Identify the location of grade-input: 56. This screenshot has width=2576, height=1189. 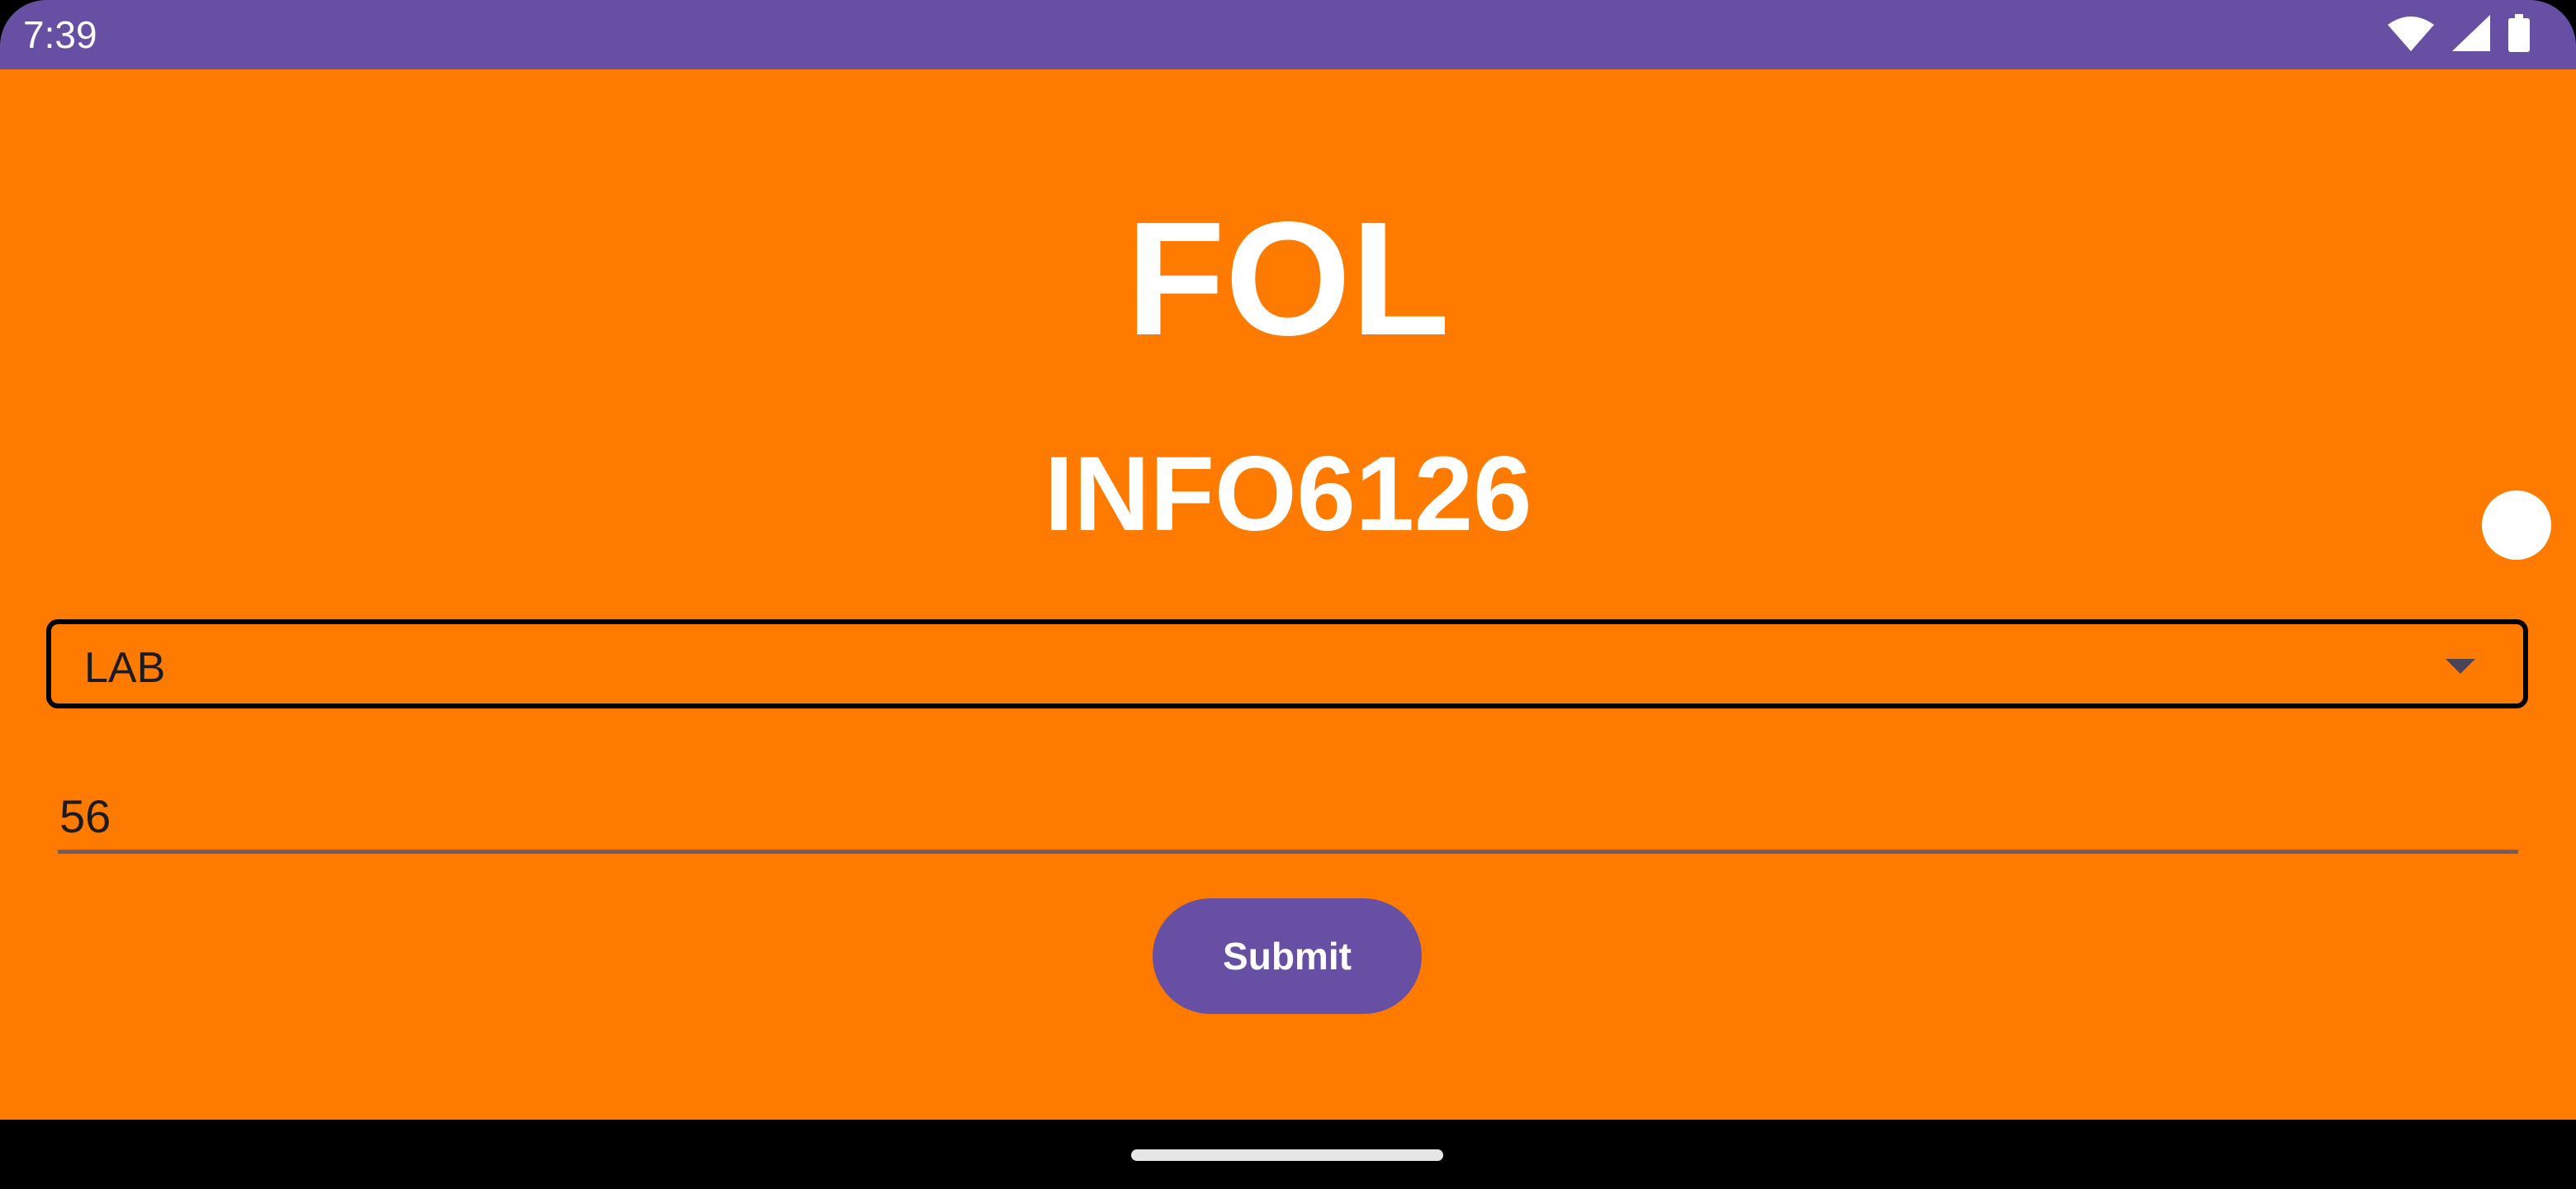
(1288, 812).